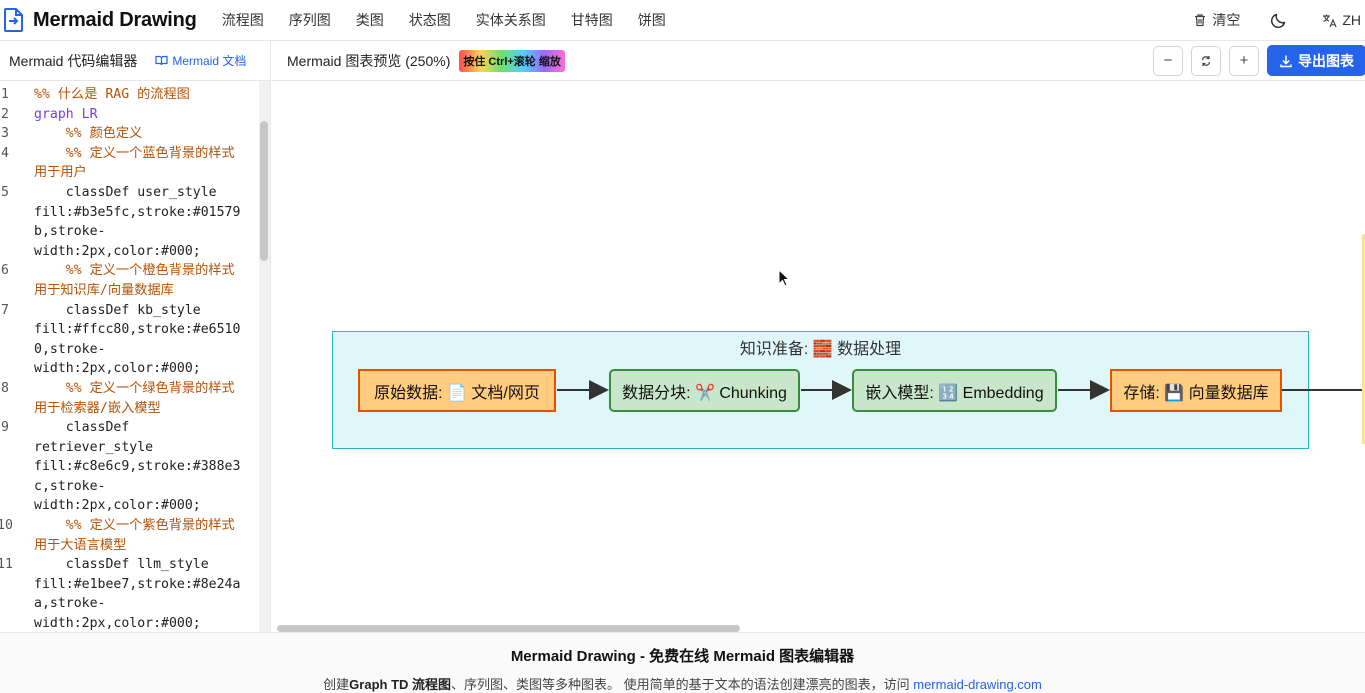 This screenshot has height=693, width=1365. I want to click on line-number: 5, so click(5, 192).